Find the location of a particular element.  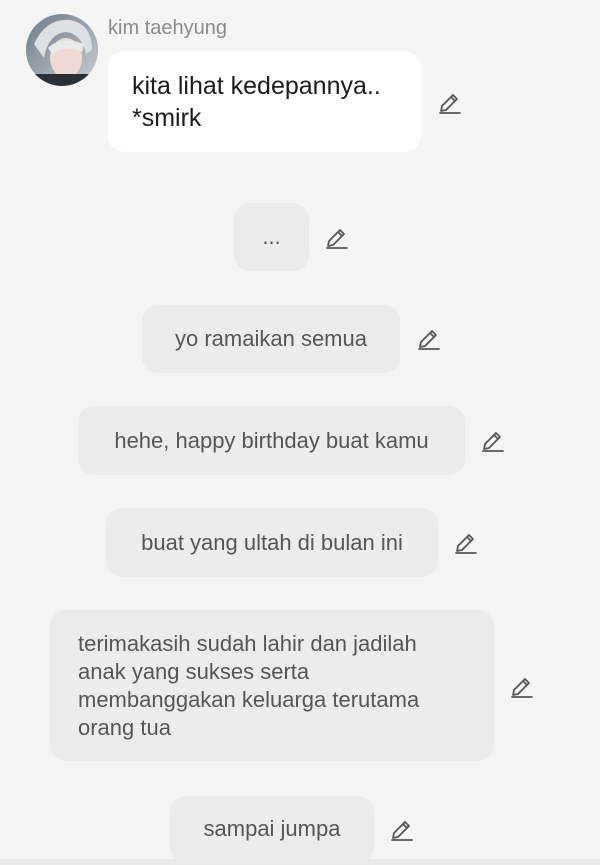

message-text: yo ramaikan semua is located at coordinates (271, 338).